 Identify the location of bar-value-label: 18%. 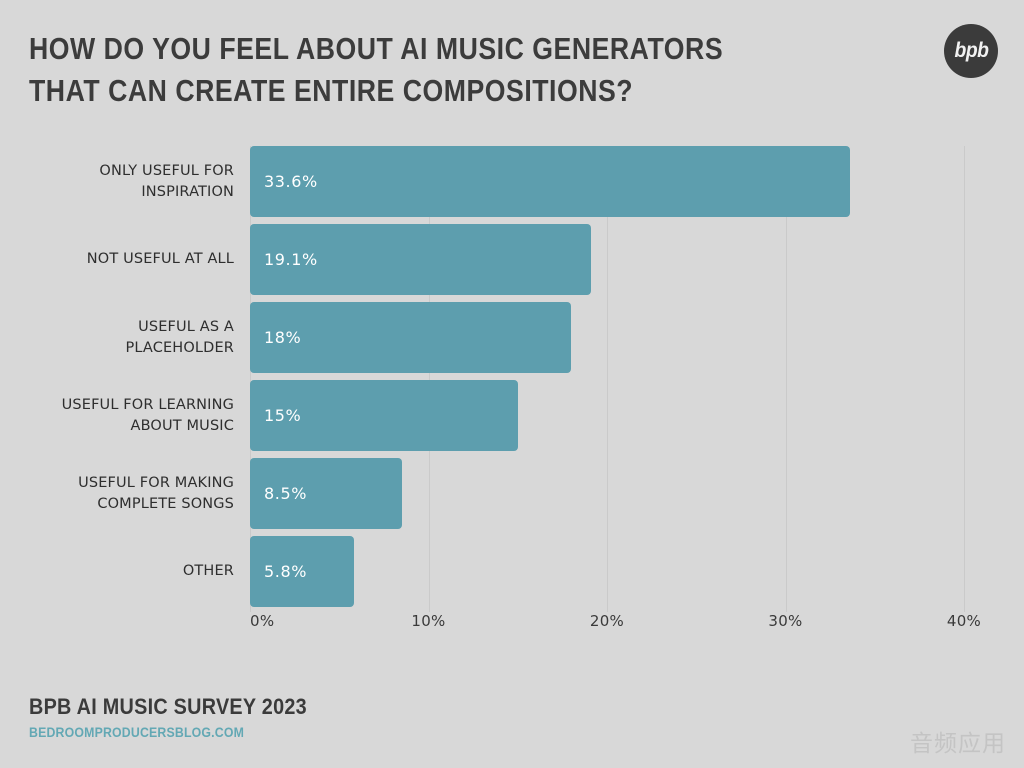
(283, 337).